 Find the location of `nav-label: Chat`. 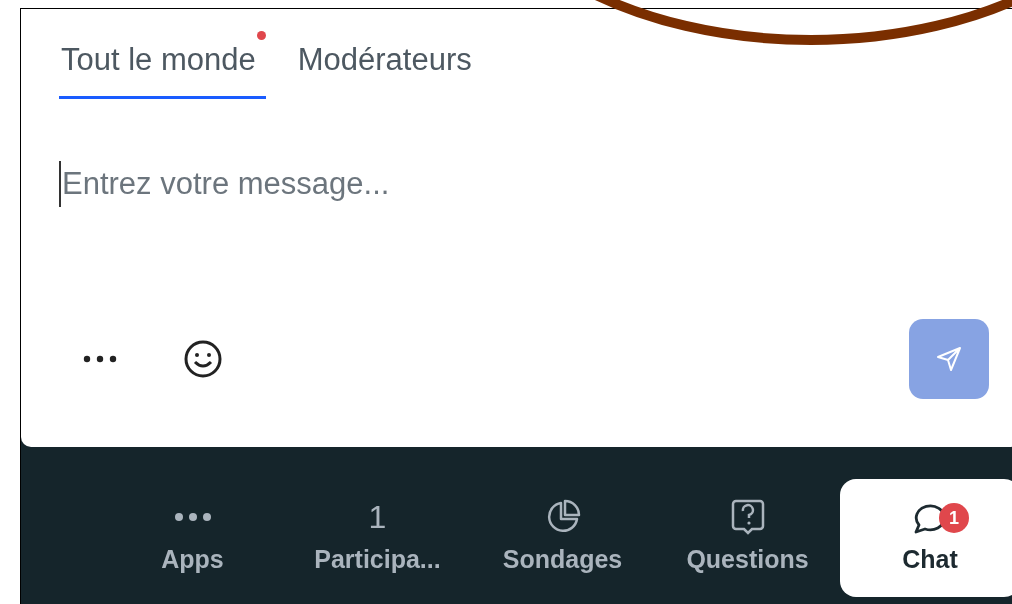

nav-label: Chat is located at coordinates (930, 560).